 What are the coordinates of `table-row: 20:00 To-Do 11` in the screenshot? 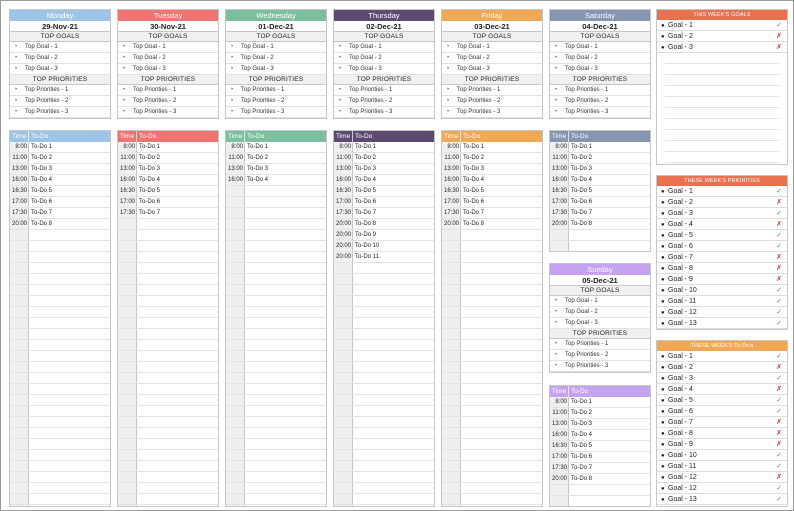 It's located at (384, 257).